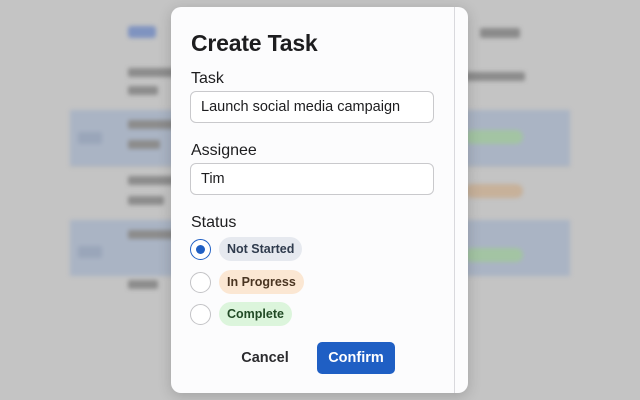 The height and width of the screenshot is (400, 640). Describe the element at coordinates (224, 150) in the screenshot. I see `assignee-label: Assignee` at that location.